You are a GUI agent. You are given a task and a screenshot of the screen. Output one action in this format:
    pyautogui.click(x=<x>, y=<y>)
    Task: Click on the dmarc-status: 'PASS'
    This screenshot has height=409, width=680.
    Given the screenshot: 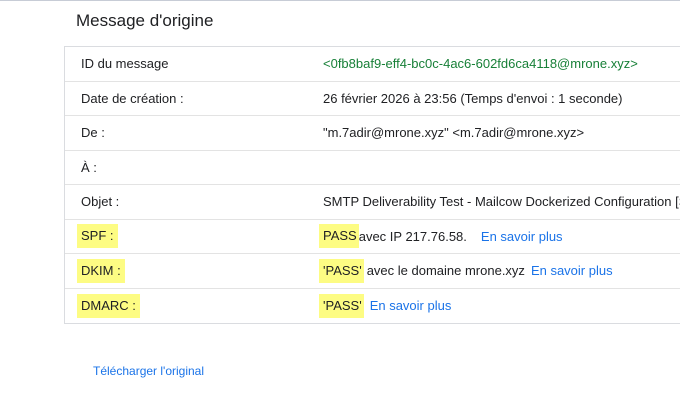 What is the action you would take?
    pyautogui.click(x=341, y=305)
    